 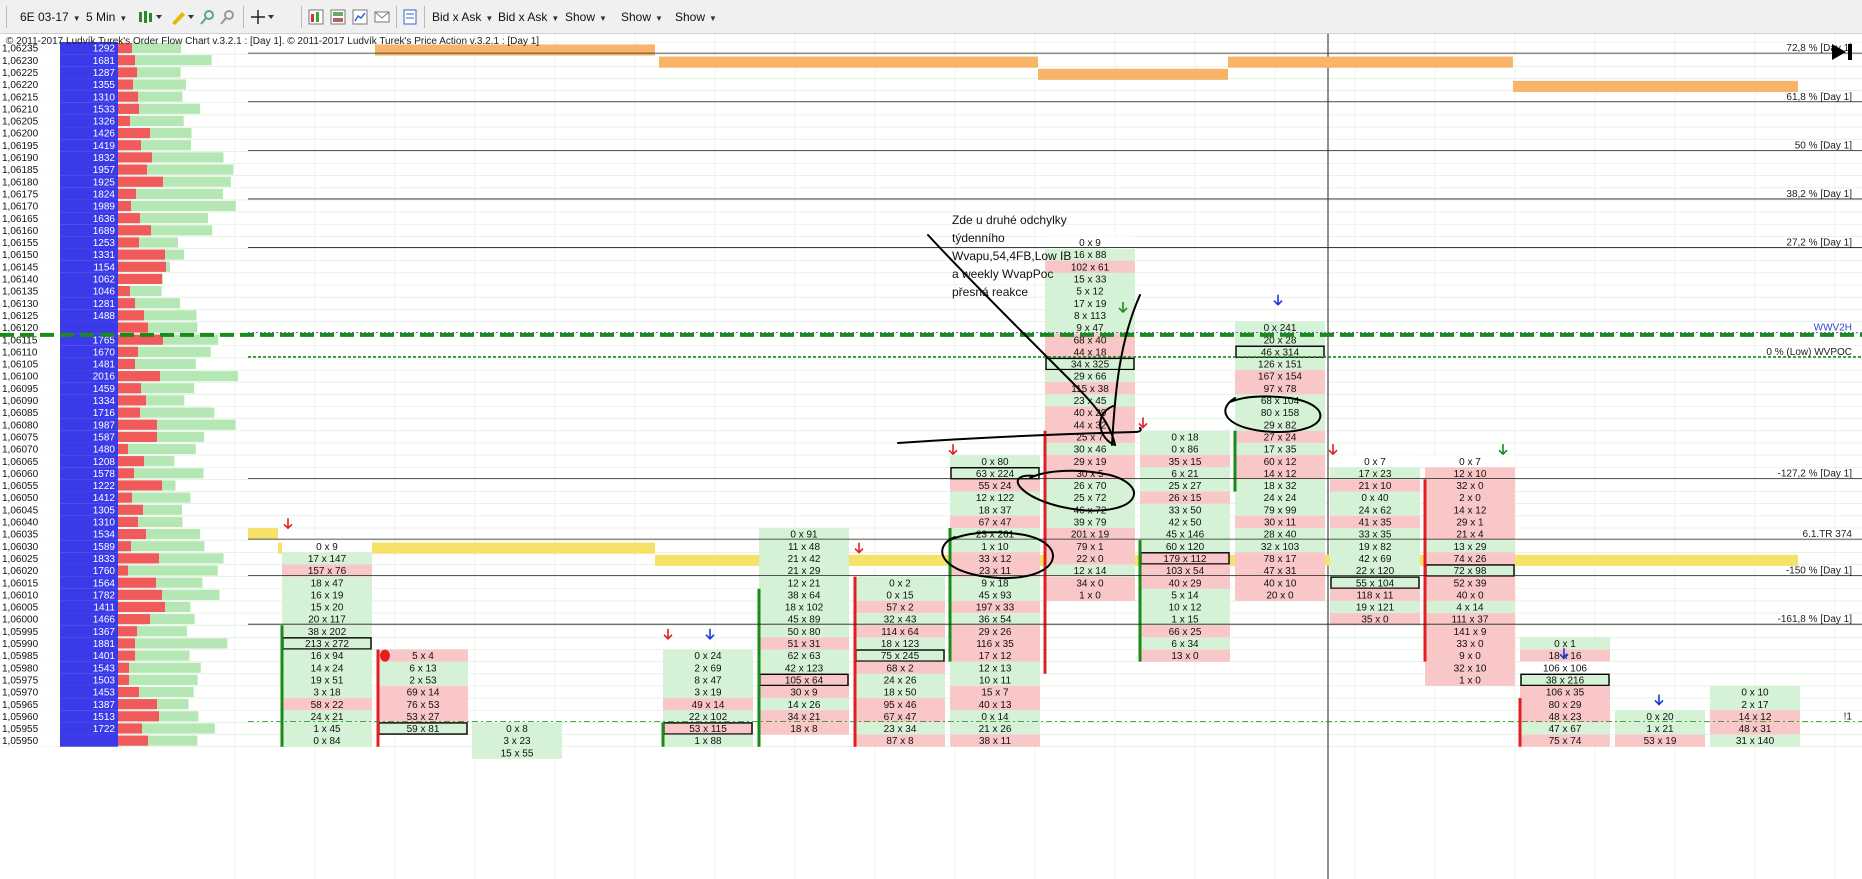 What do you see at coordinates (104, 304) in the screenshot?
I see `ladder-volume: 1281` at bounding box center [104, 304].